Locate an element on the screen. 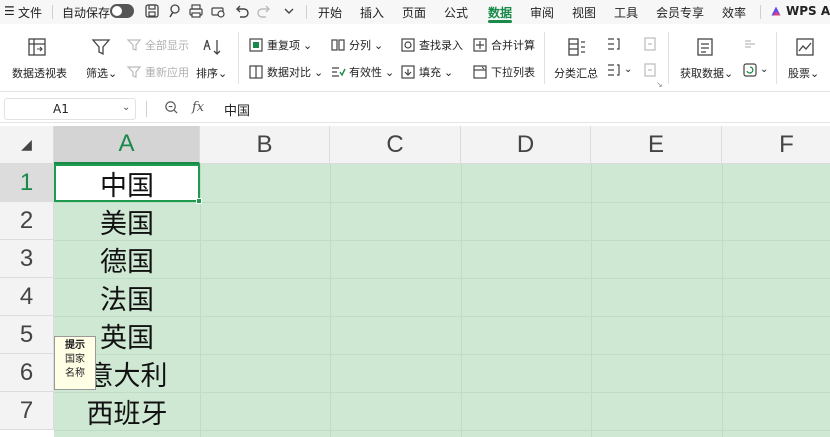  show-all-icon is located at coordinates (134, 45).